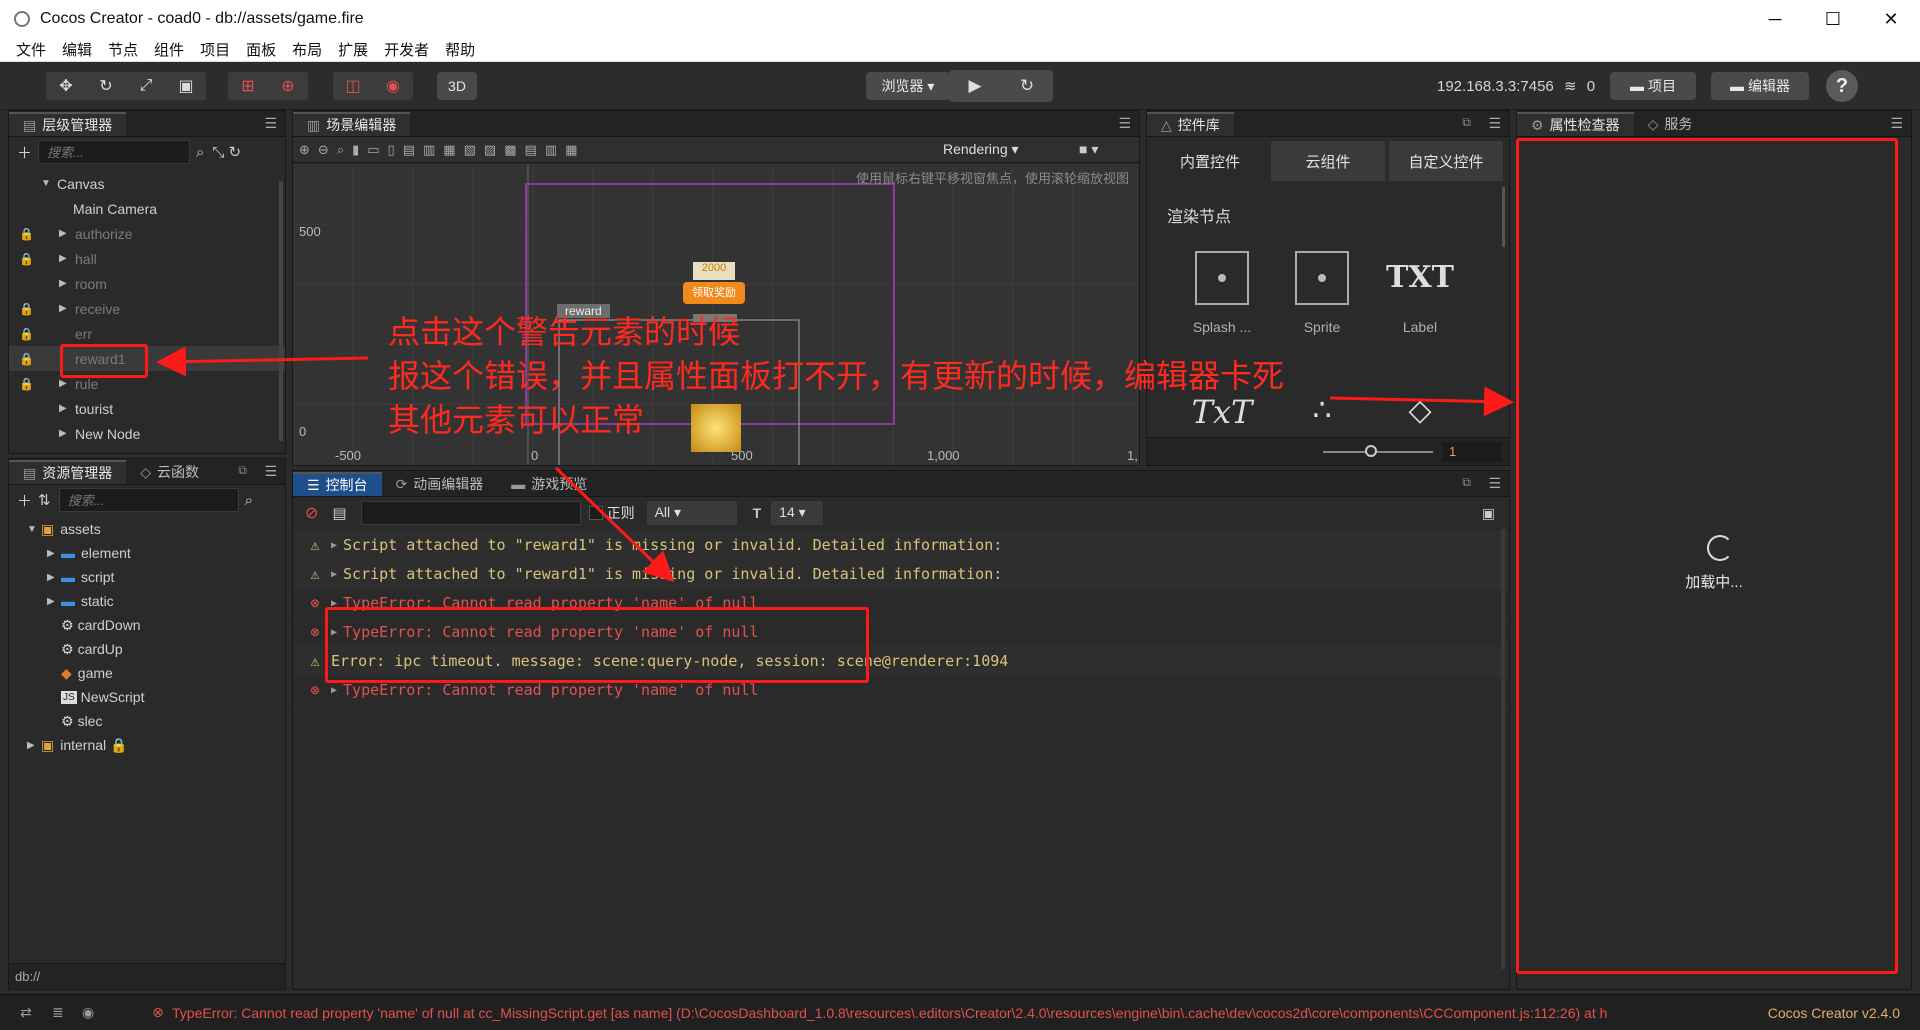 This screenshot has width=1920, height=1030. What do you see at coordinates (323, 150) in the screenshot?
I see `zoom-out-icon: ⊖` at bounding box center [323, 150].